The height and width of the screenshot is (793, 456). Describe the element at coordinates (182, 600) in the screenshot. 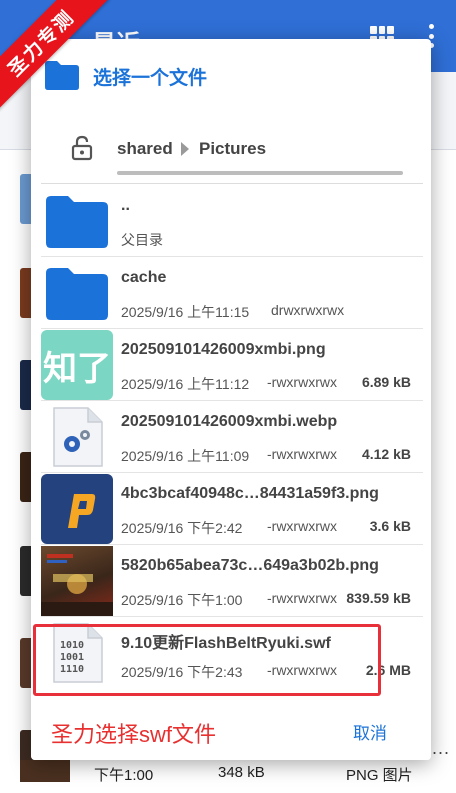

I see `file-date: 2025/9/16 下午1:00` at that location.